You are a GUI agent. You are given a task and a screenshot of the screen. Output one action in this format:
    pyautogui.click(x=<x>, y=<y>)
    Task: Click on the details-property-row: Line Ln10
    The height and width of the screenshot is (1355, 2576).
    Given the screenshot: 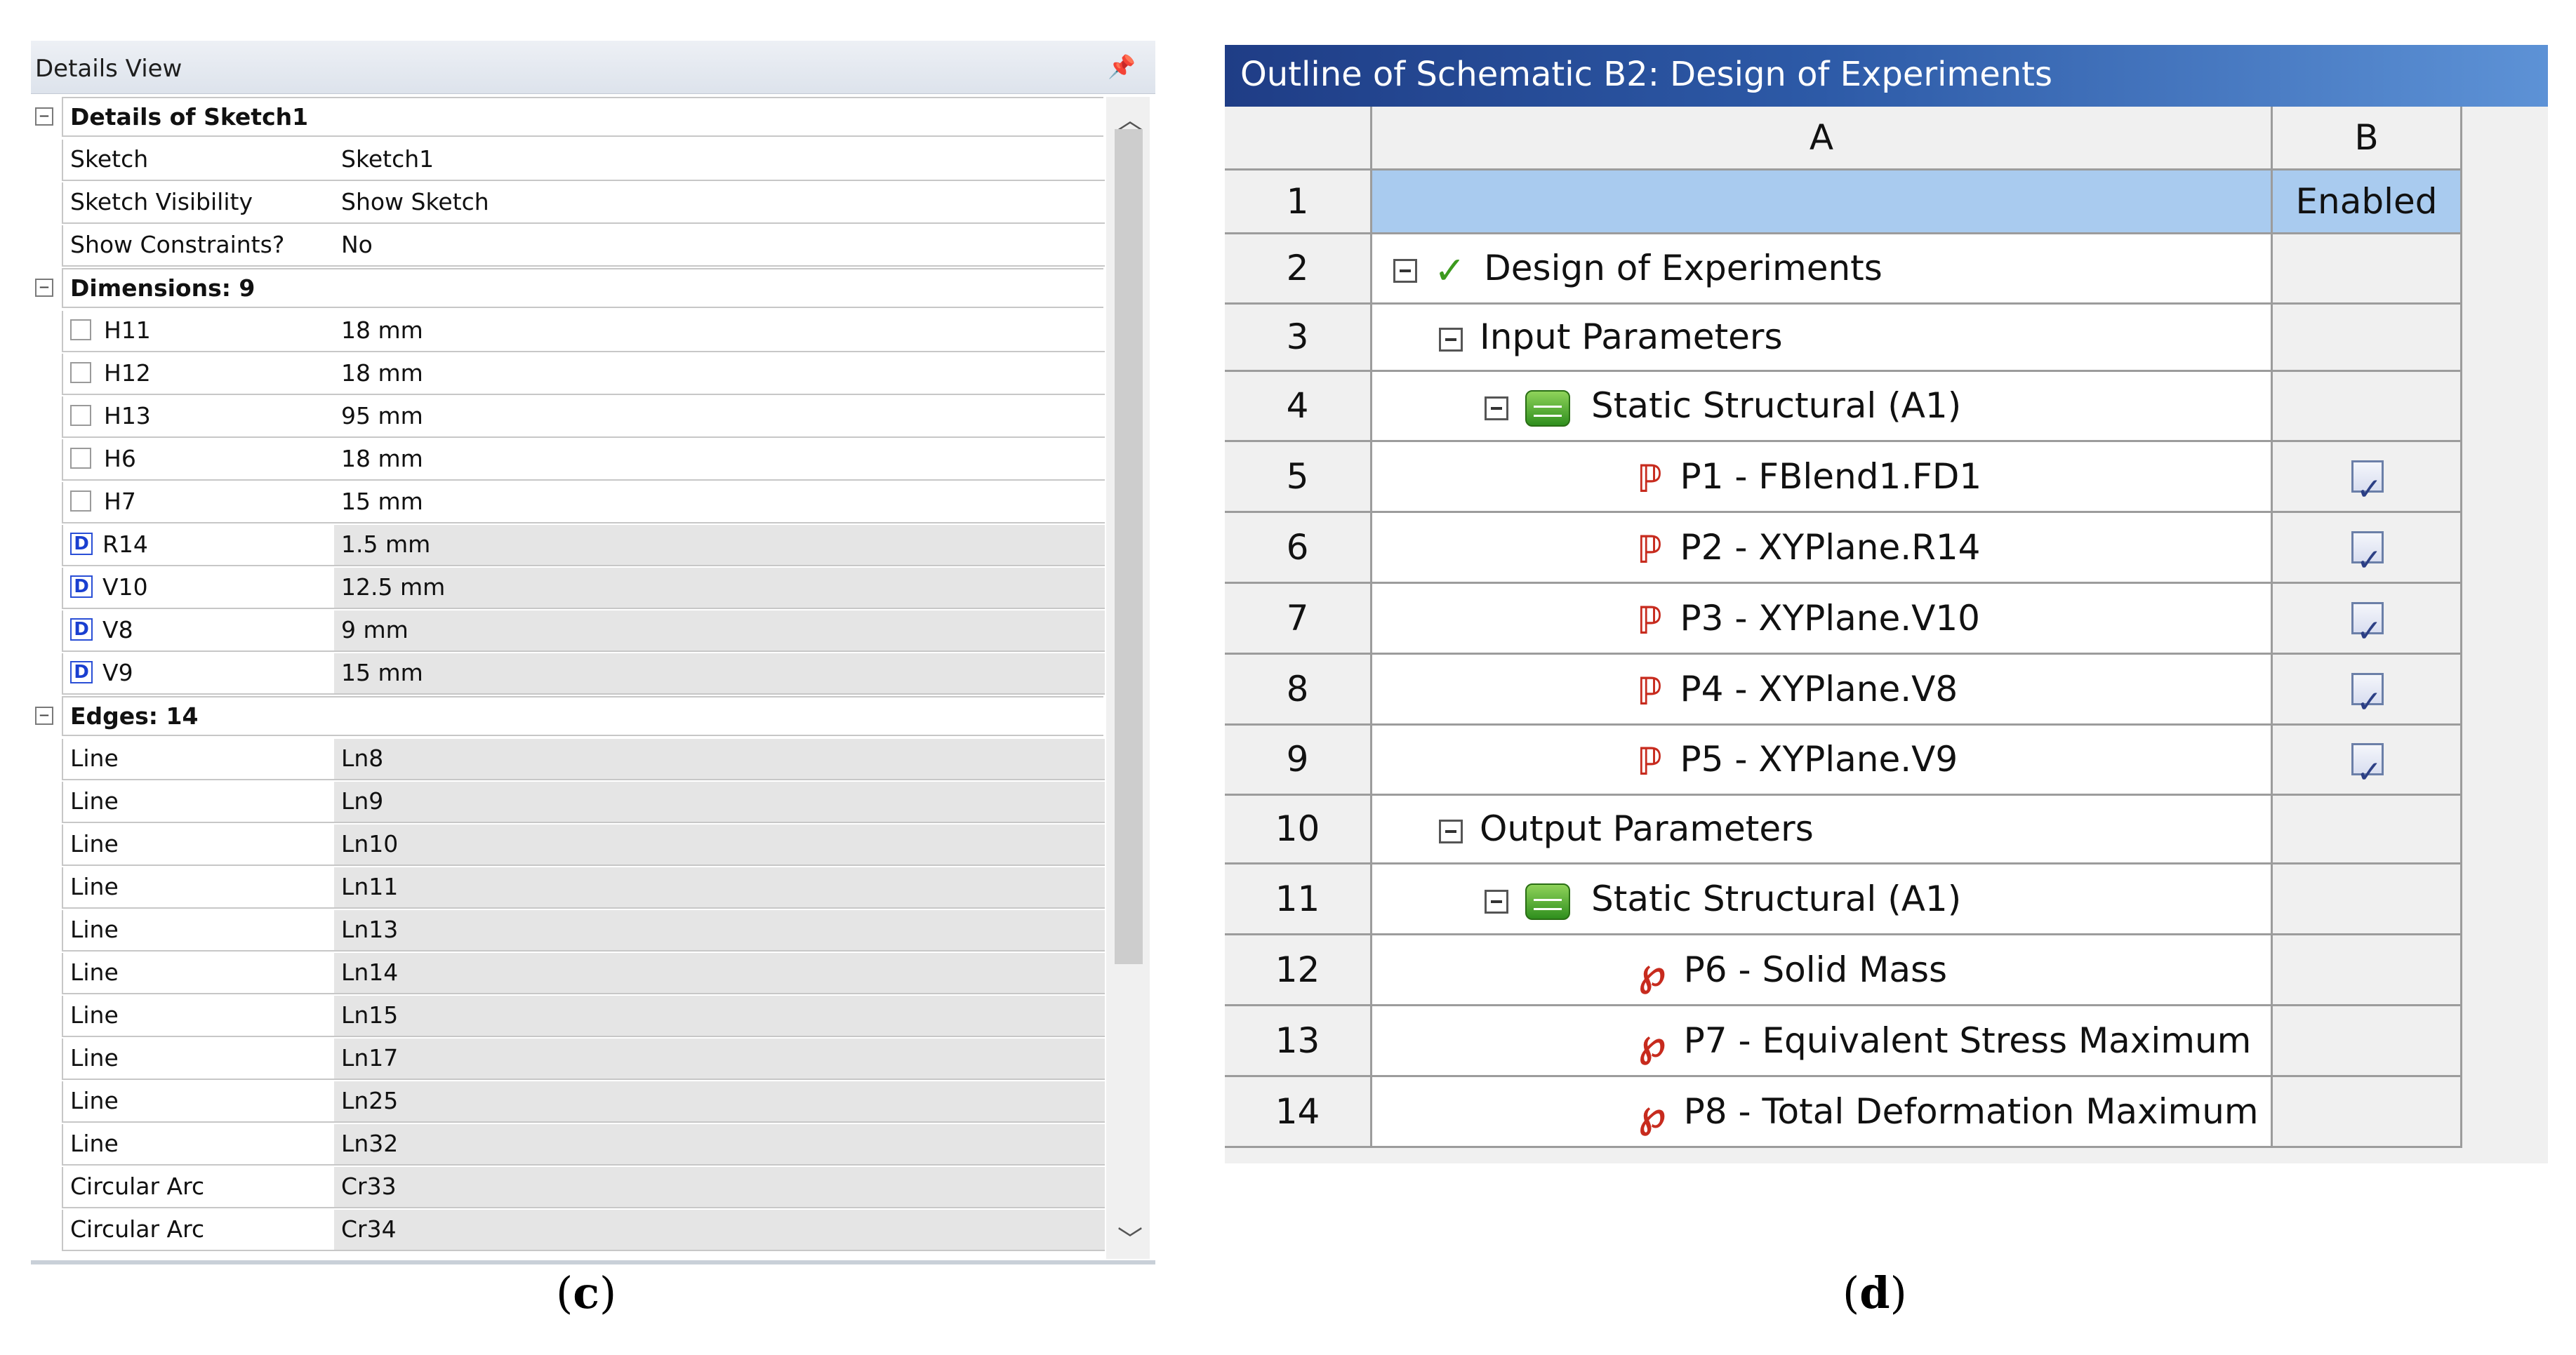 What is the action you would take?
    pyautogui.click(x=568, y=845)
    